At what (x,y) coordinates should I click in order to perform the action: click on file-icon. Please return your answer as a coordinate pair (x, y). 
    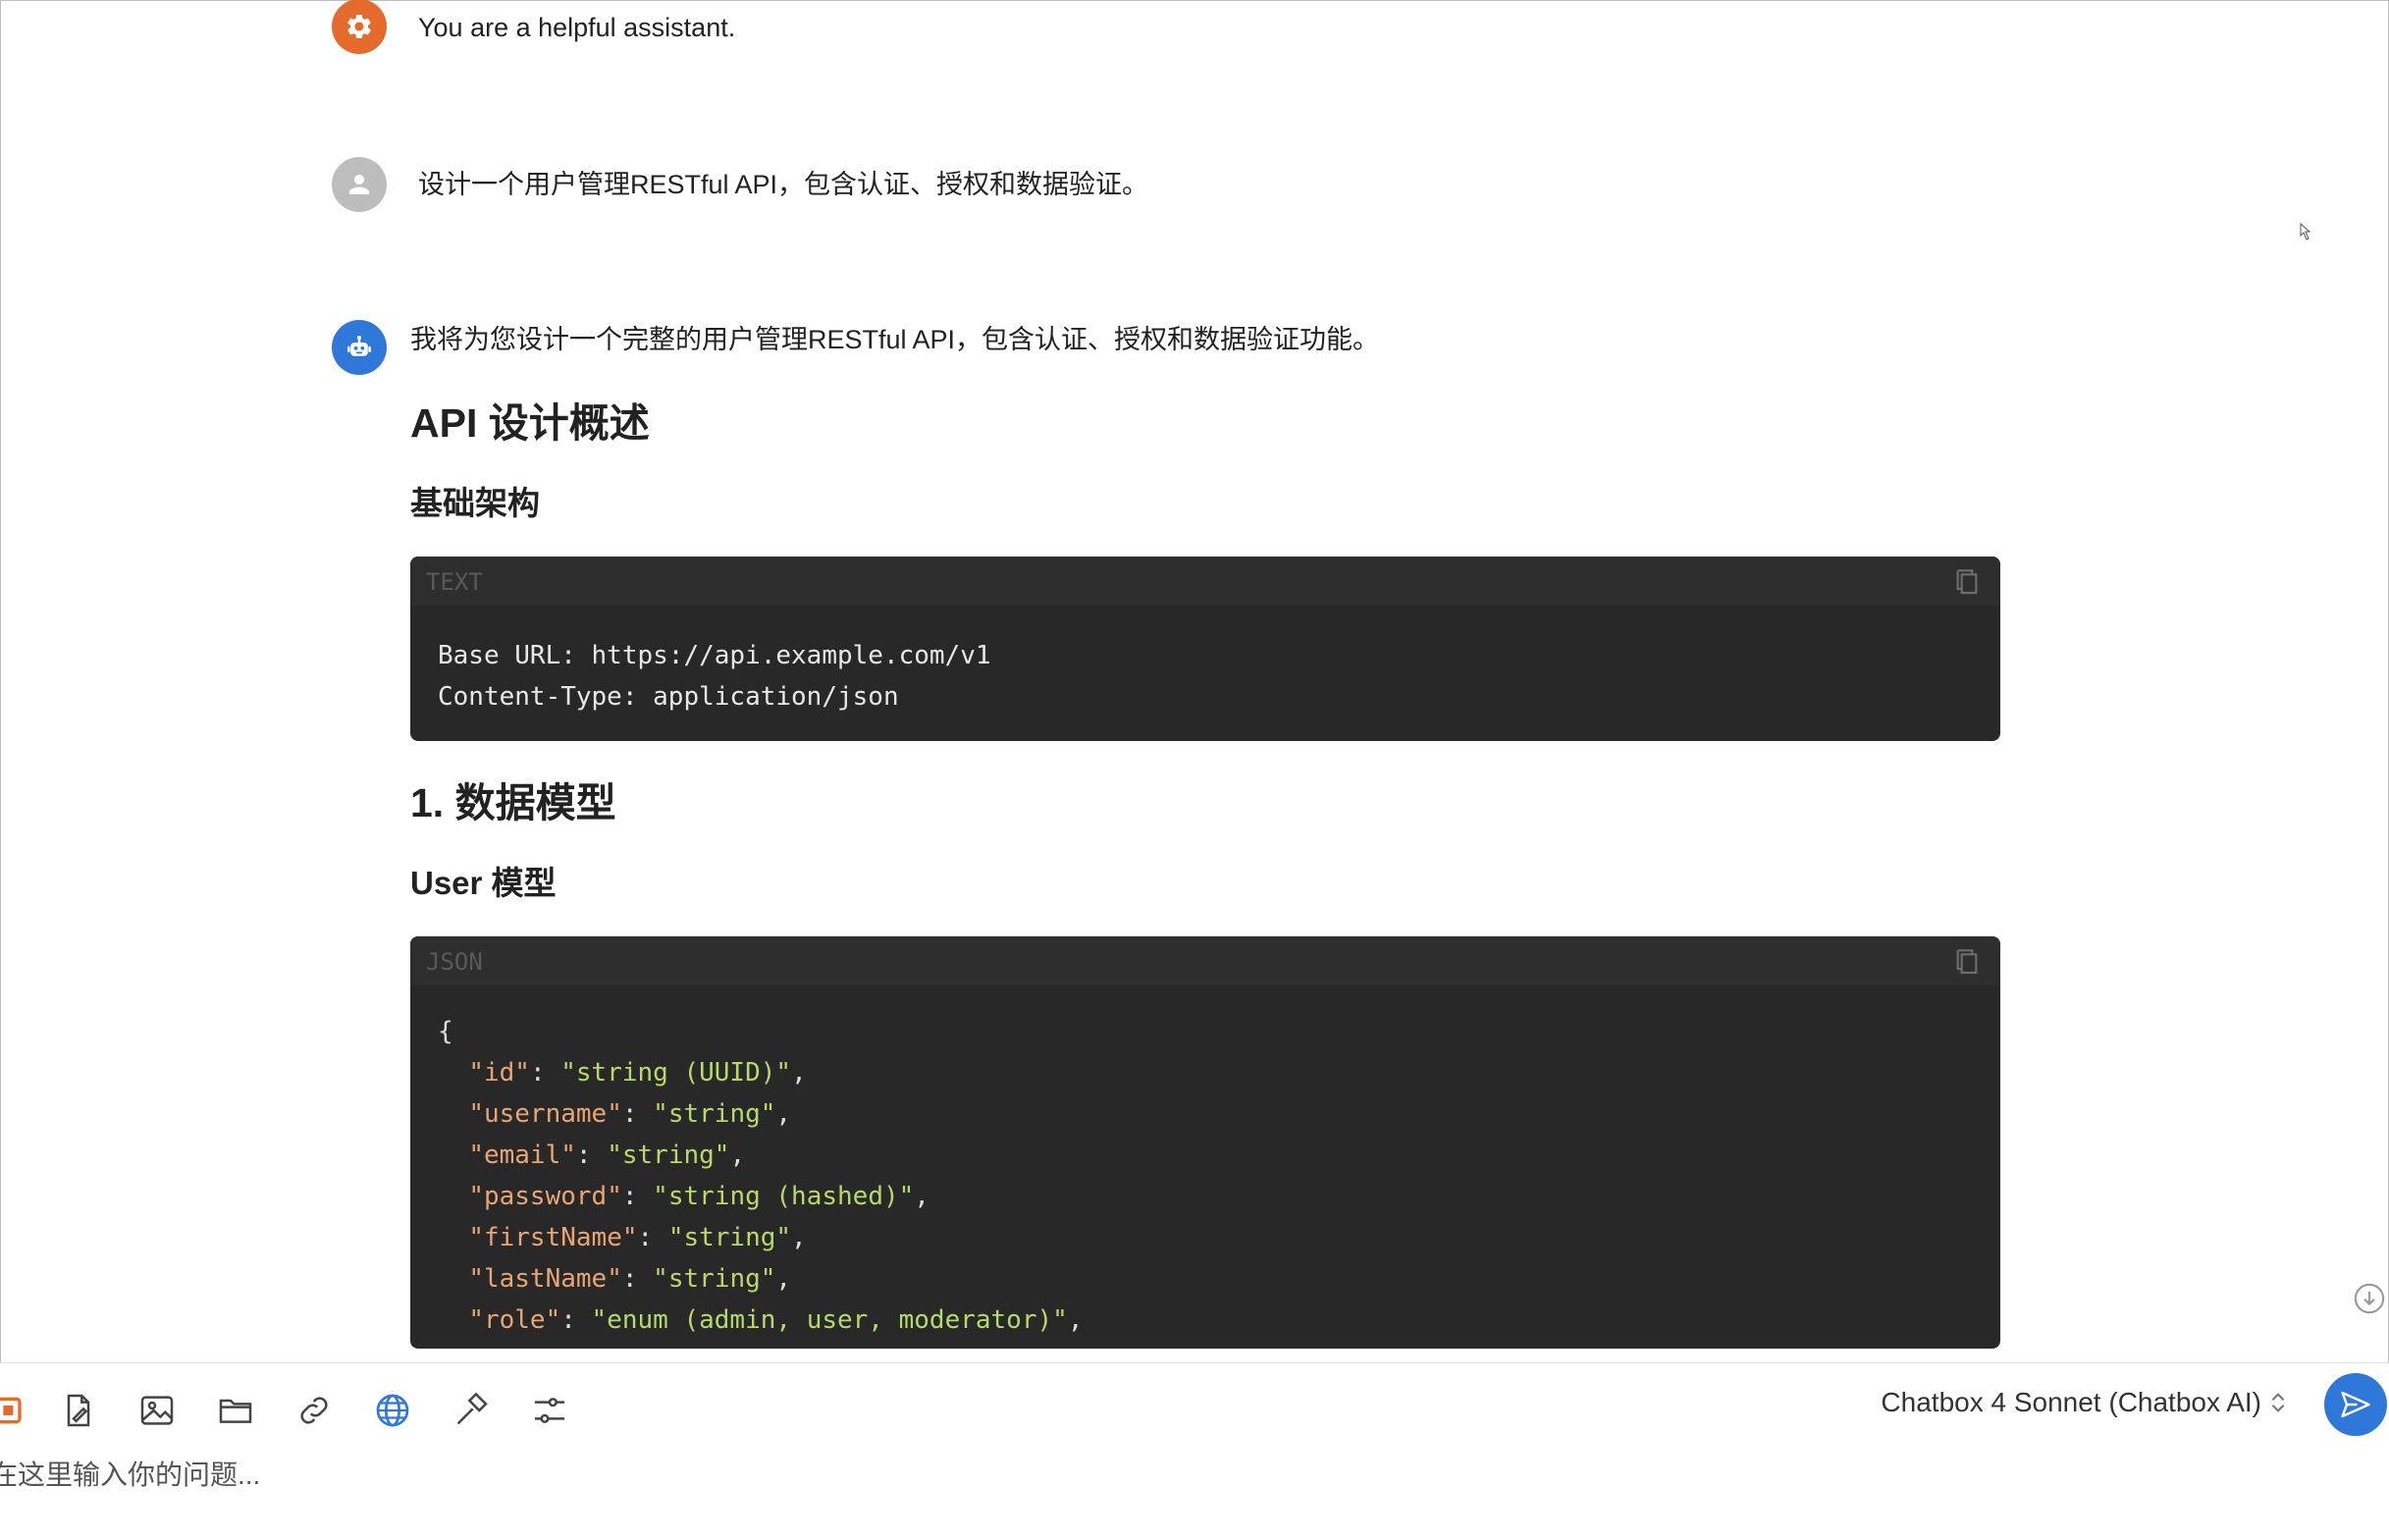
    Looking at the image, I should click on (78, 1411).